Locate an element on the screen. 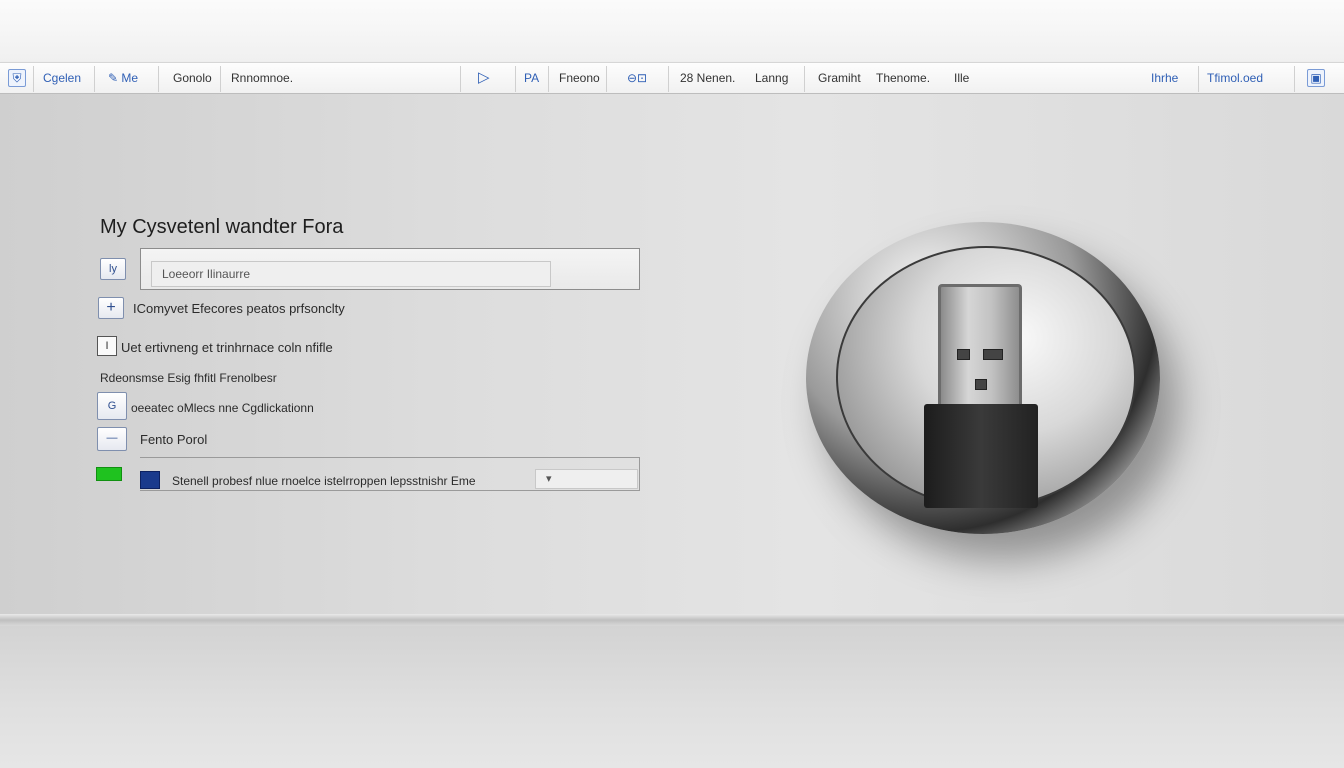 Image resolution: width=1344 pixels, height=768 pixels. row1-label: IComyvet Efecores peatos prfsonclty is located at coordinates (239, 308).